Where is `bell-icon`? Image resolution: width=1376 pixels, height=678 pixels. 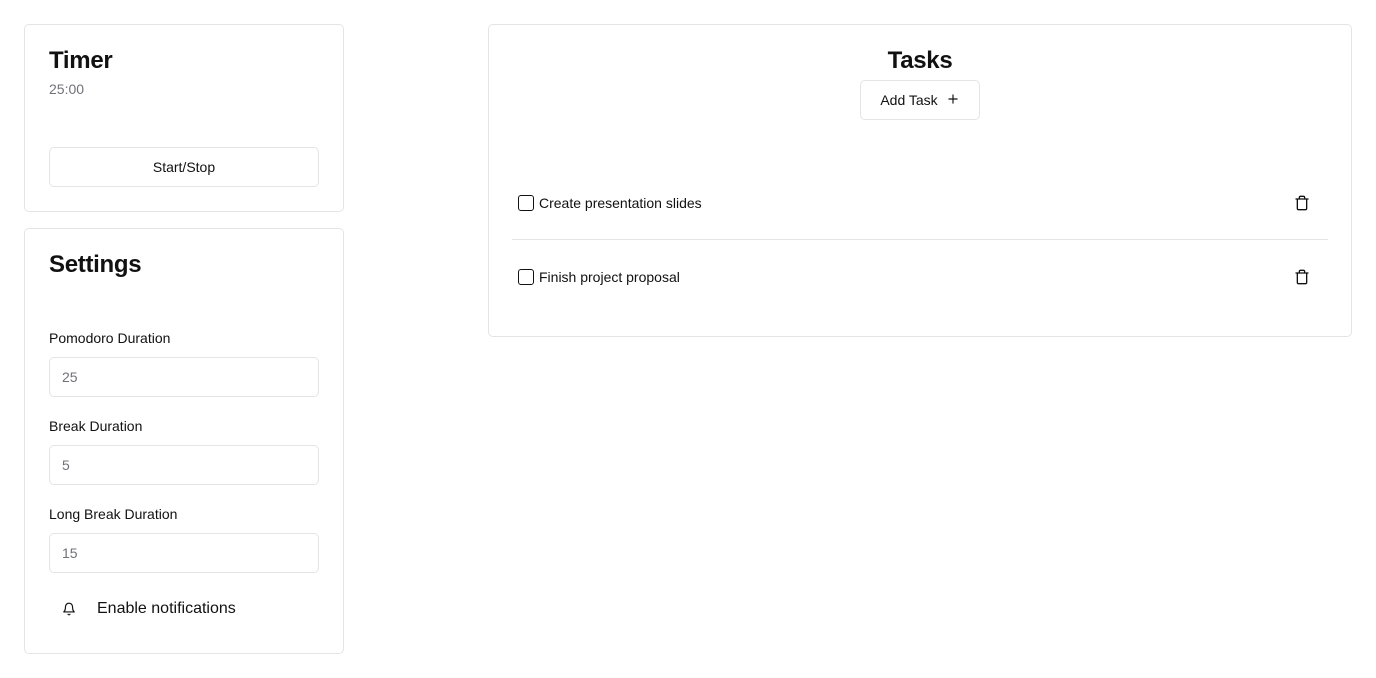
bell-icon is located at coordinates (69, 609).